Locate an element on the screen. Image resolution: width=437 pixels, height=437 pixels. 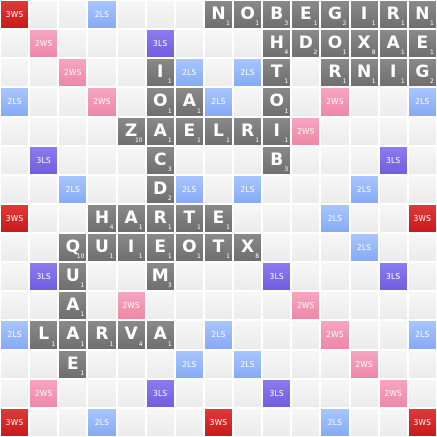
letter-tile: G2 is located at coordinates (335, 15).